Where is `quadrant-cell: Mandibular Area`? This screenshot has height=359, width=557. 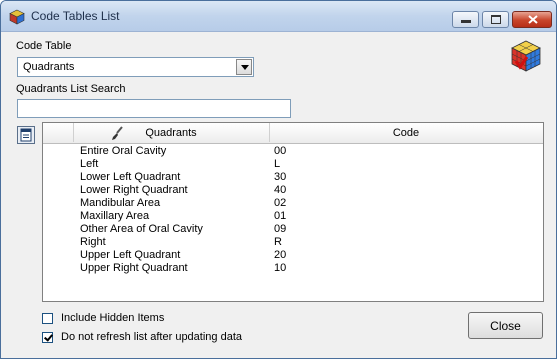 quadrant-cell: Mandibular Area is located at coordinates (120, 203).